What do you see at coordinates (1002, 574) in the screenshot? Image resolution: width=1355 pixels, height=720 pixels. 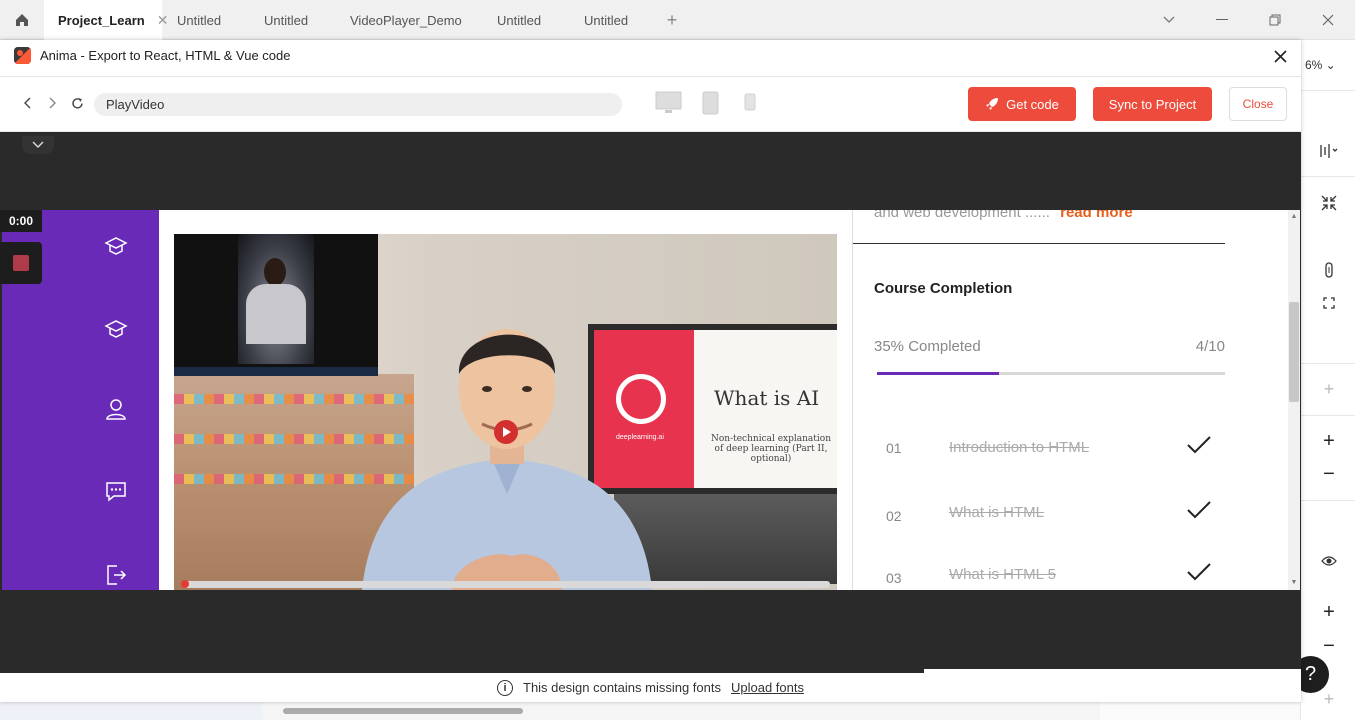 I see `lesson-title: What is HTML 5` at bounding box center [1002, 574].